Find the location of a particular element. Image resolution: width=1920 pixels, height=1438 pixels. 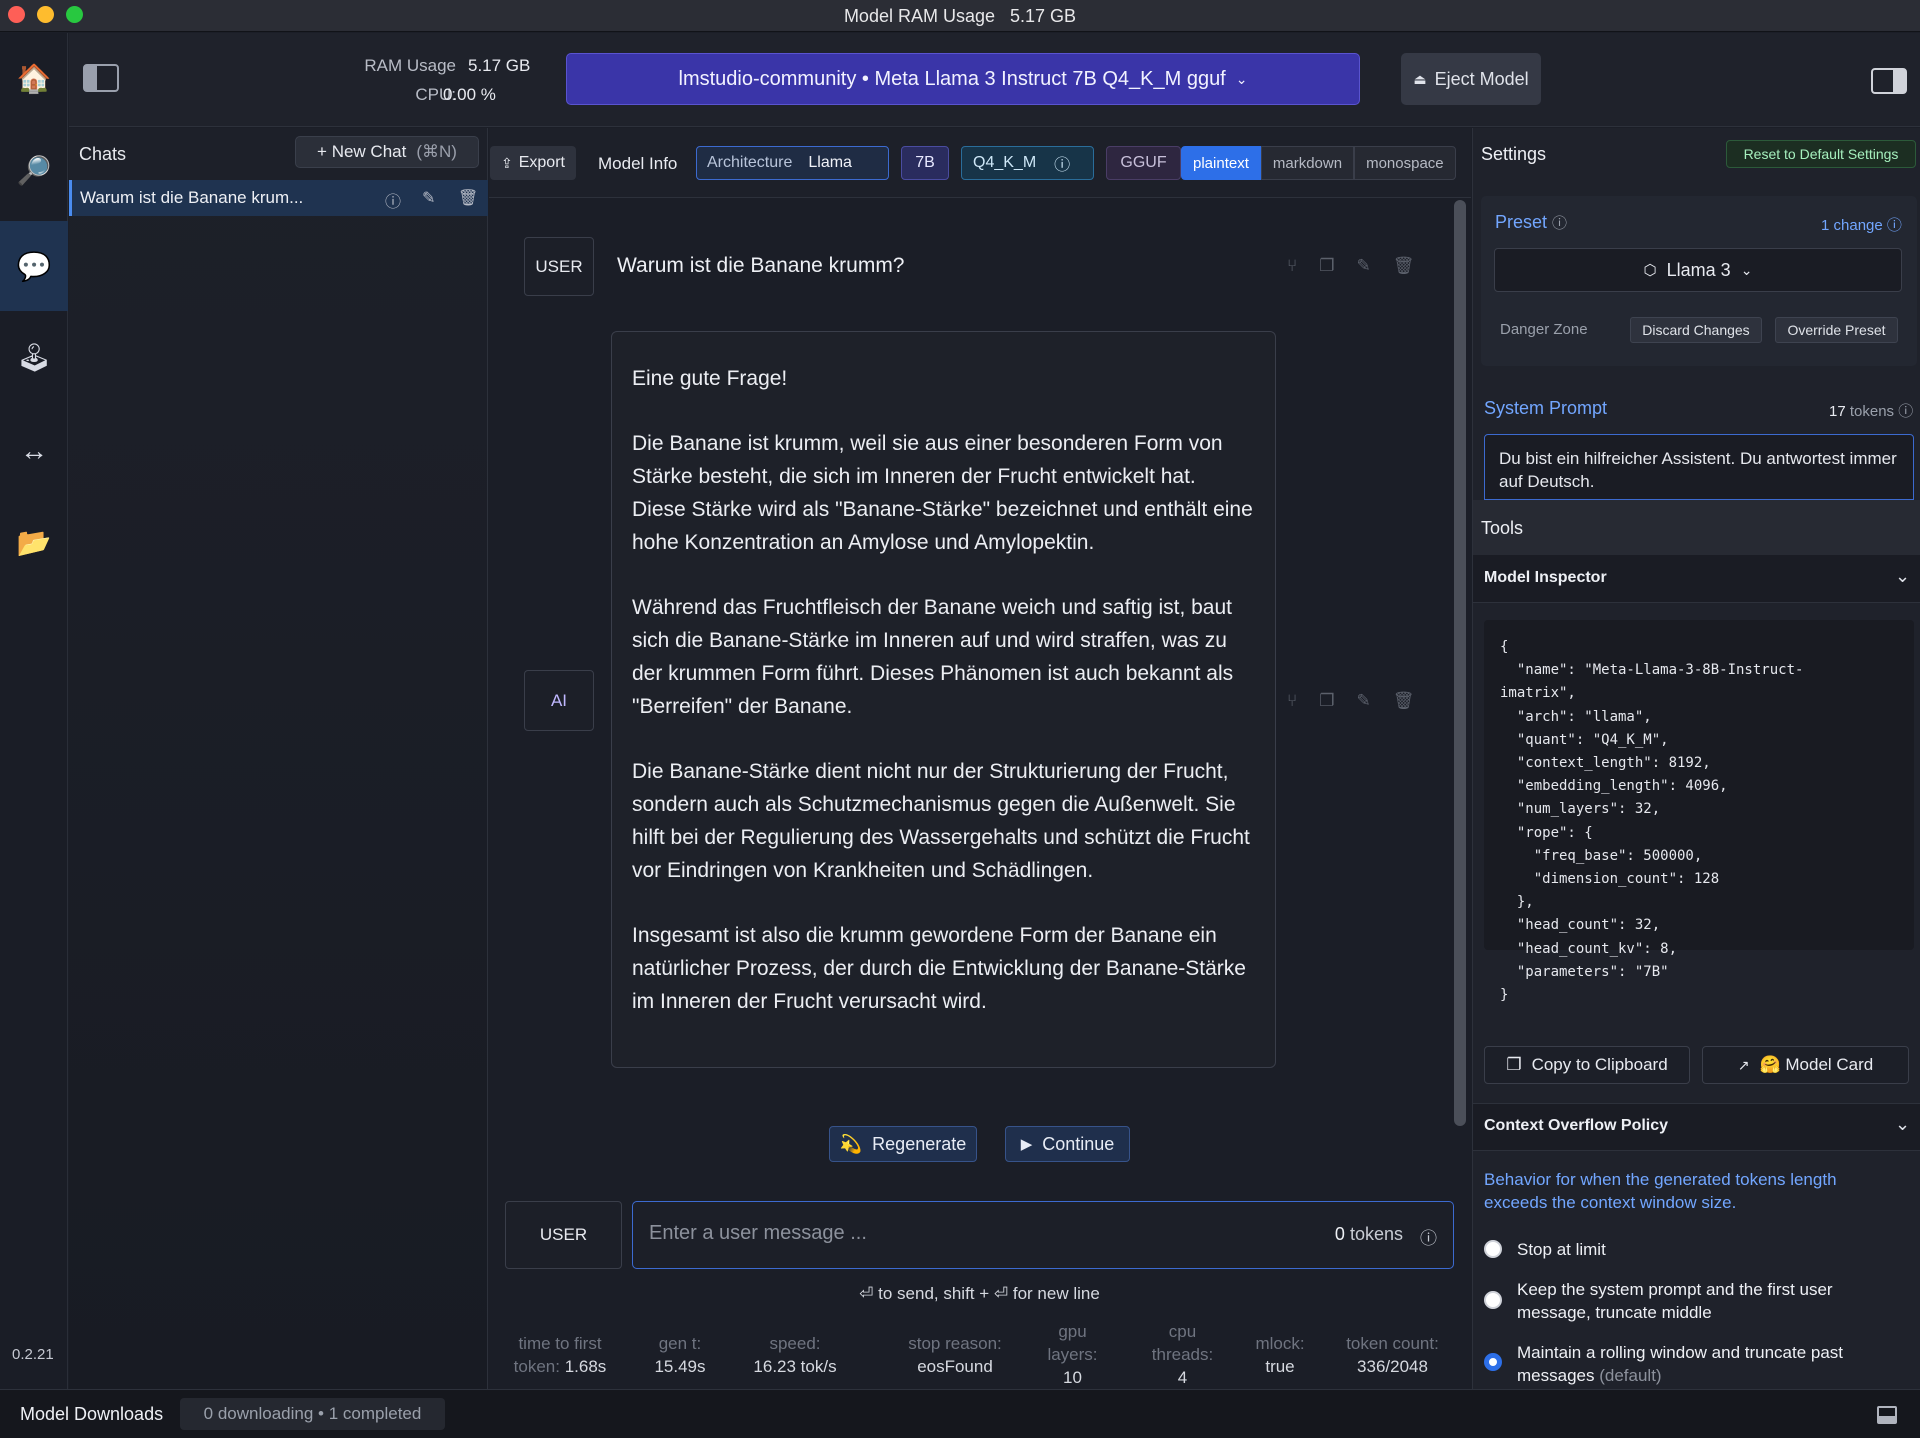

nav-playground: 🕹 is located at coordinates (34, 357).